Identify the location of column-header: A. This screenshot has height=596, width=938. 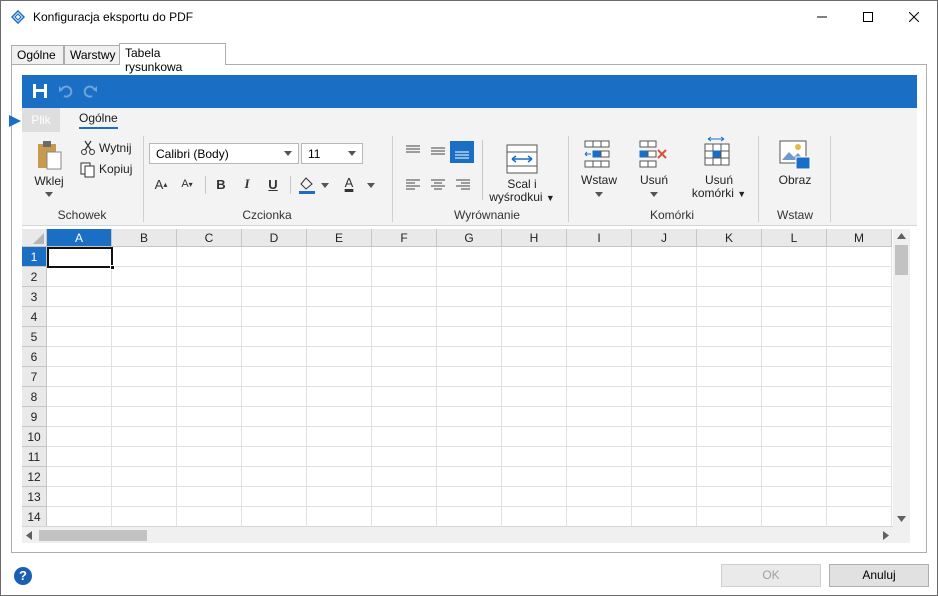
(79, 238).